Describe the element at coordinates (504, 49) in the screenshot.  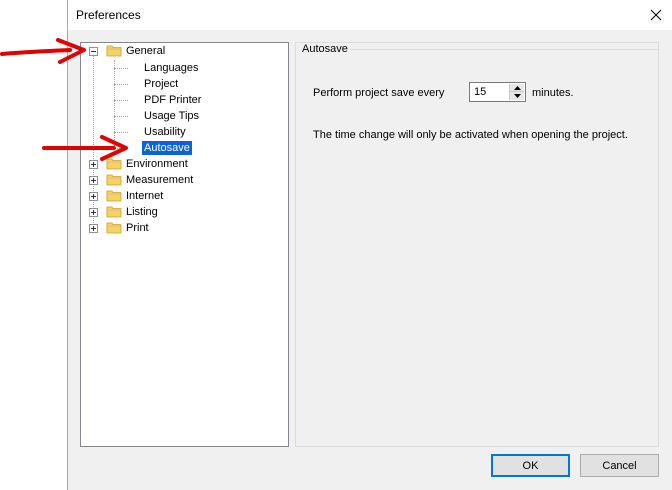
I see `group-divider` at that location.